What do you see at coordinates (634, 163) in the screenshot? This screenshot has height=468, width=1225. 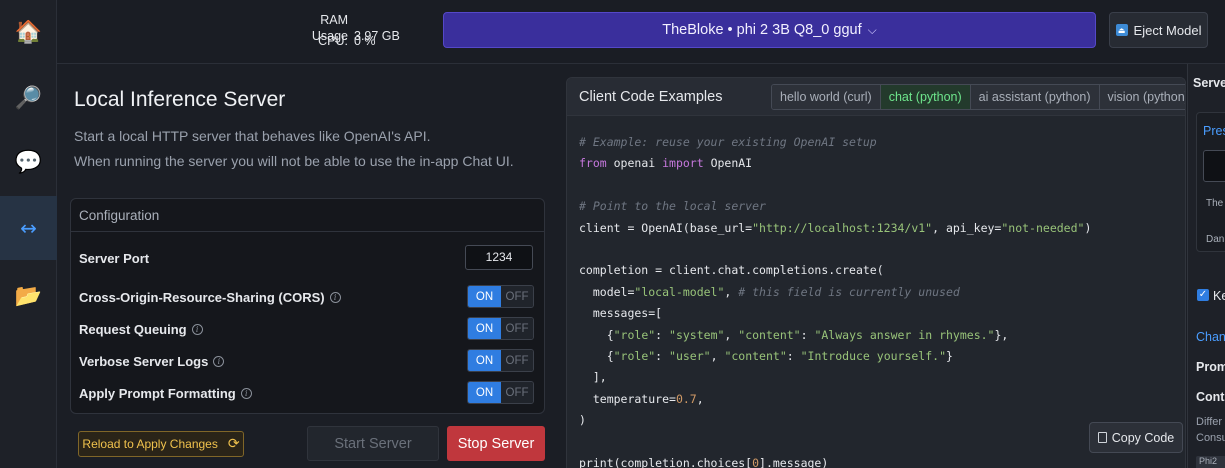 I see `code-token: openai` at bounding box center [634, 163].